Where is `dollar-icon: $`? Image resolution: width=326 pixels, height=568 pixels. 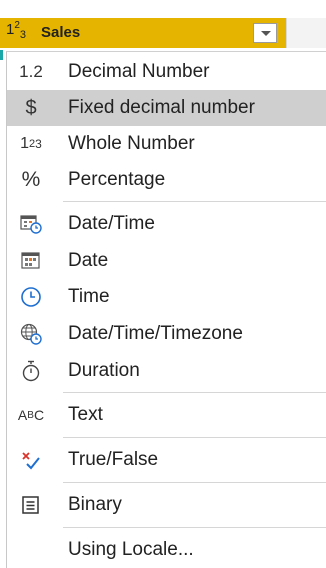 dollar-icon: $ is located at coordinates (31, 107).